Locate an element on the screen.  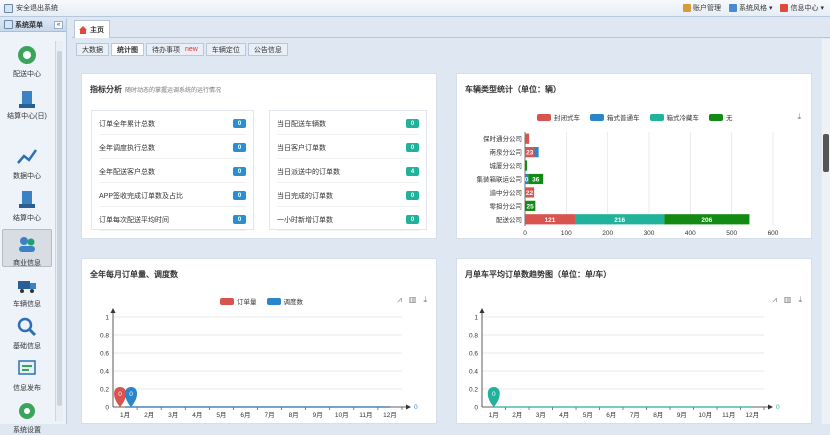
subtab-statistics: 统计图 is located at coordinates (127, 49).